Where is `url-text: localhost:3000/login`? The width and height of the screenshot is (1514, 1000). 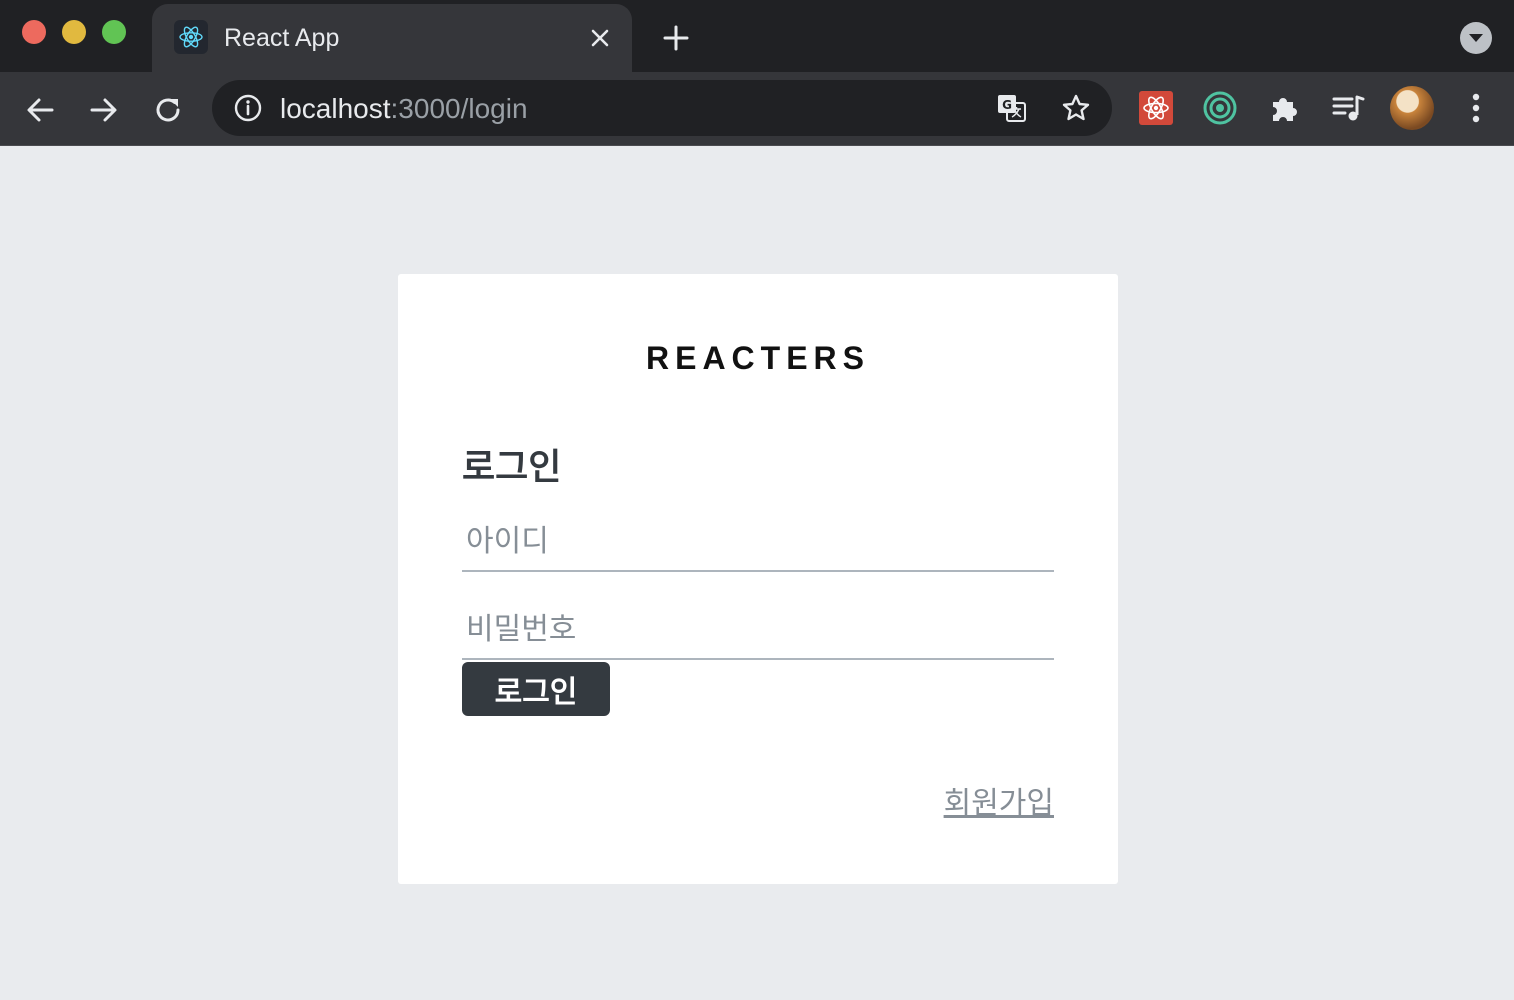 url-text: localhost:3000/login is located at coordinates (404, 109).